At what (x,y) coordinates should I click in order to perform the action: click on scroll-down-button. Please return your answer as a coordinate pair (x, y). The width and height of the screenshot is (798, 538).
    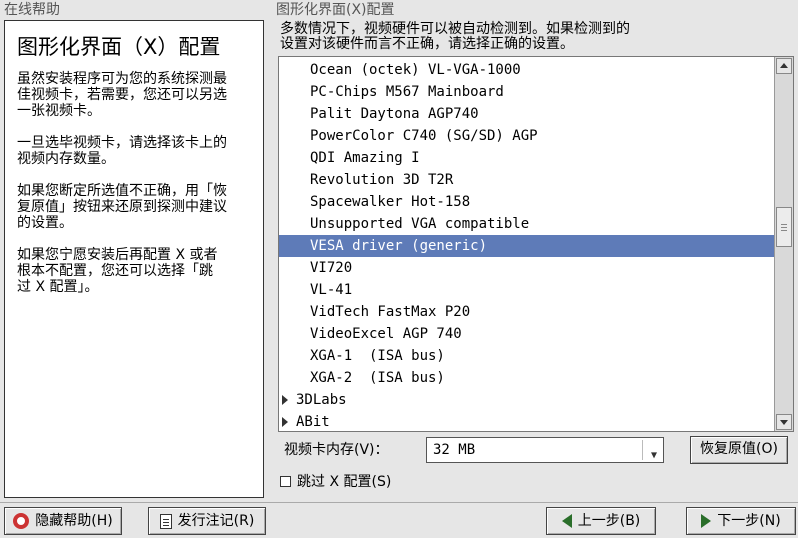
    Looking at the image, I should click on (784, 422).